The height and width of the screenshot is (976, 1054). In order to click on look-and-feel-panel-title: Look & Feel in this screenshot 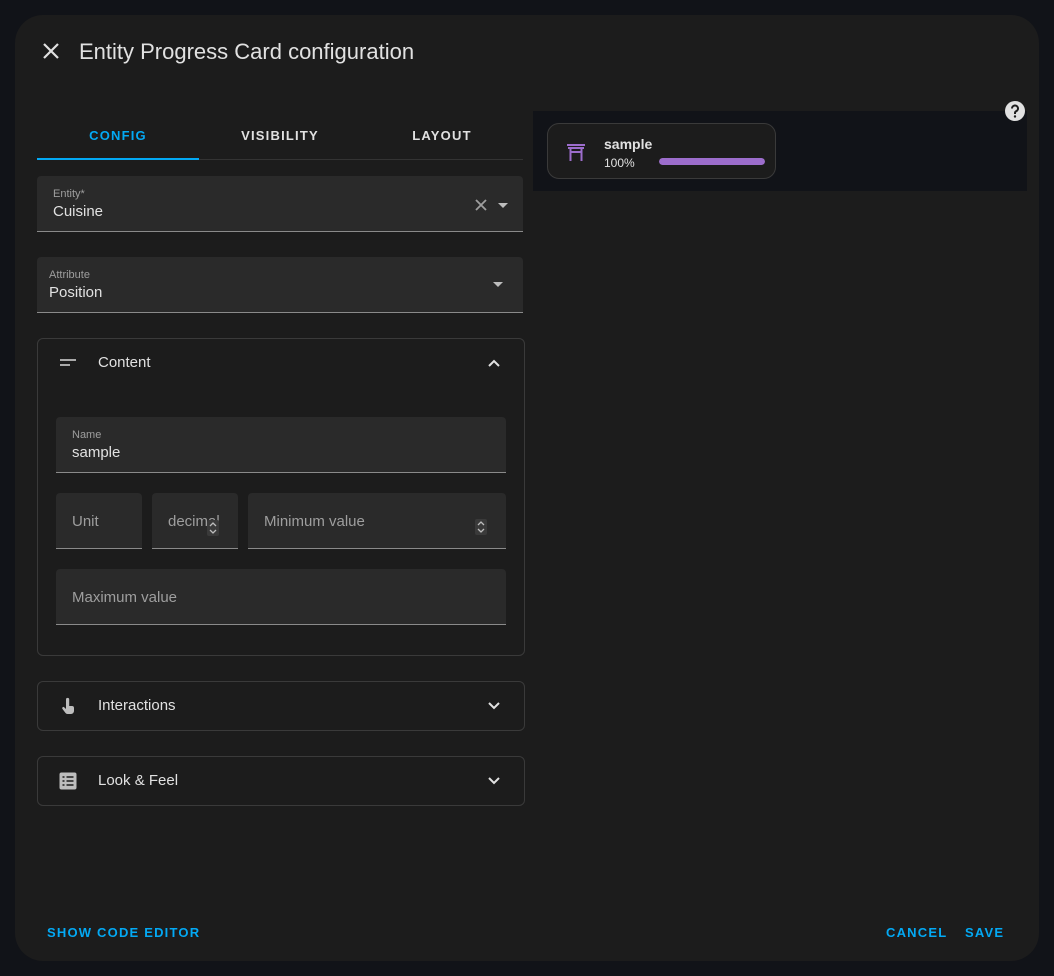, I will do `click(138, 780)`.